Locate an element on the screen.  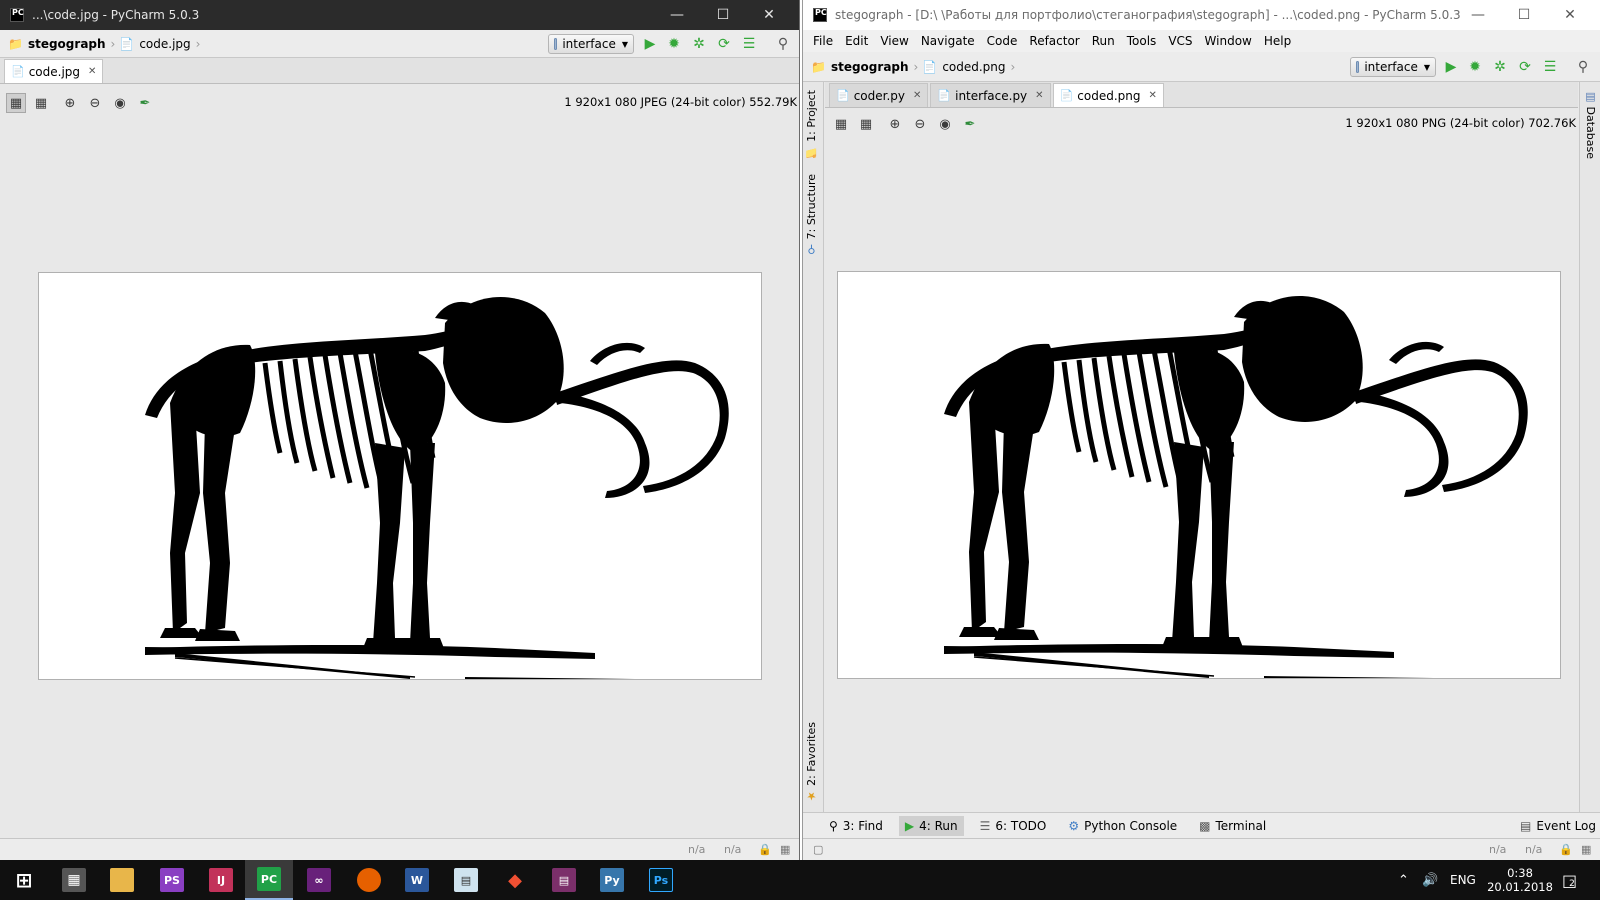
menu-refactor: Refactor is located at coordinates (1054, 41).